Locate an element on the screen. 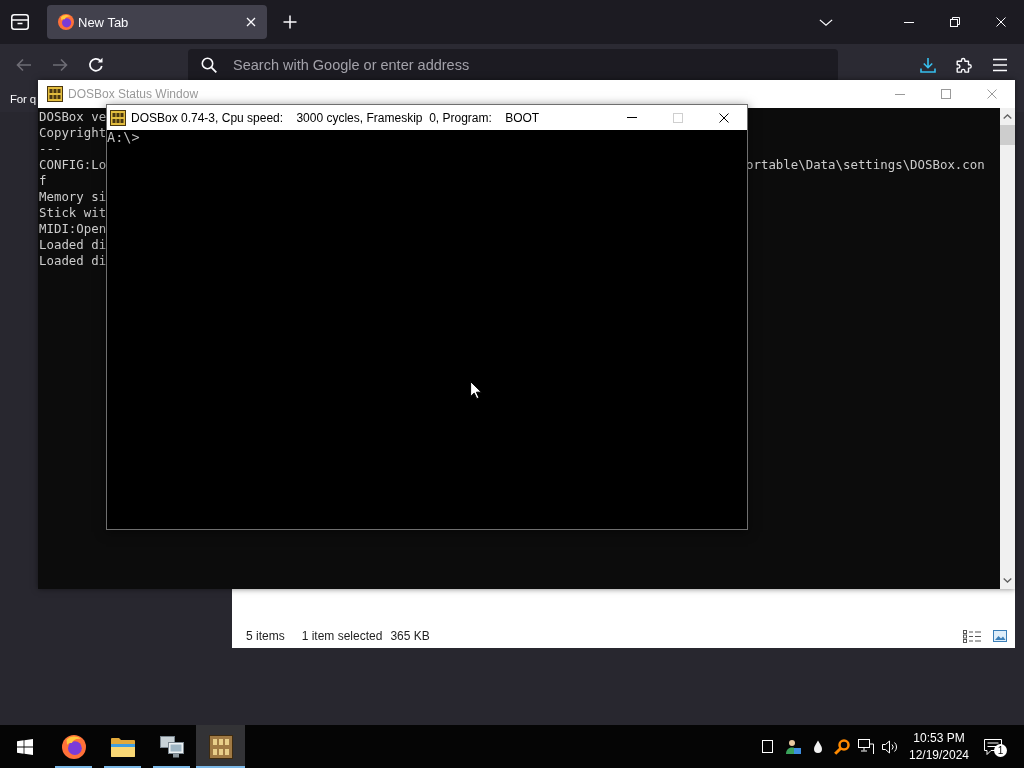 This screenshot has width=1024, height=768. action-center-button: 1 is located at coordinates (993, 746).